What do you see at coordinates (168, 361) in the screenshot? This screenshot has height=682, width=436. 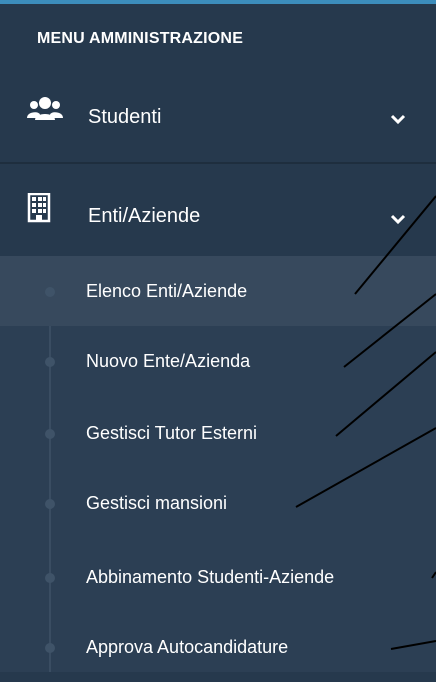 I see `submenu-item-label: Nuovo Ente/Azienda` at bounding box center [168, 361].